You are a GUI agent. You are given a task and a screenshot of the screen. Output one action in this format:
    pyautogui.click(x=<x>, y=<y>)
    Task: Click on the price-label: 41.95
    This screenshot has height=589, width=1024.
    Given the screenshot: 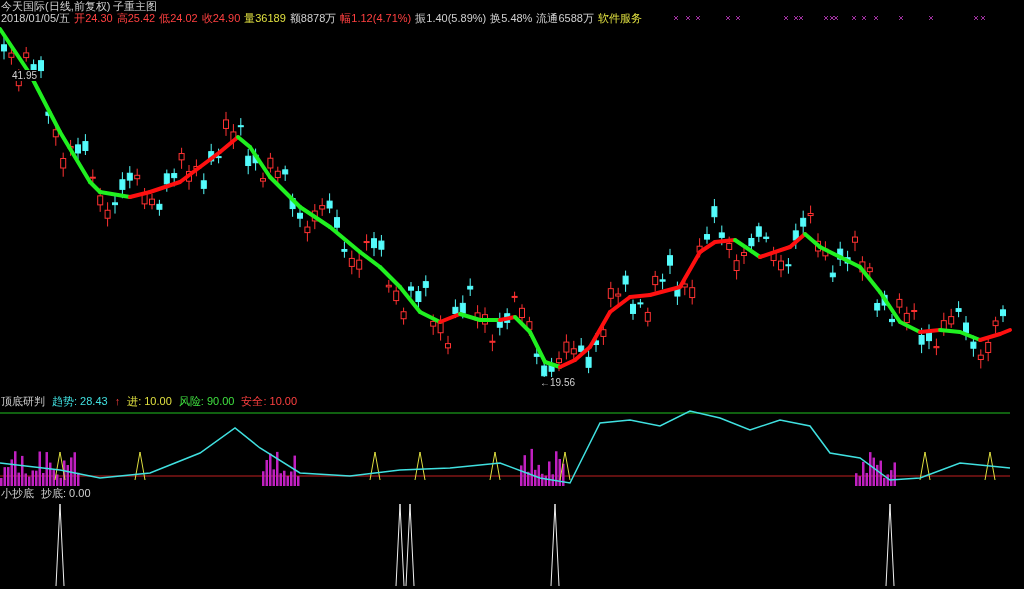 What is the action you would take?
    pyautogui.click(x=25, y=75)
    